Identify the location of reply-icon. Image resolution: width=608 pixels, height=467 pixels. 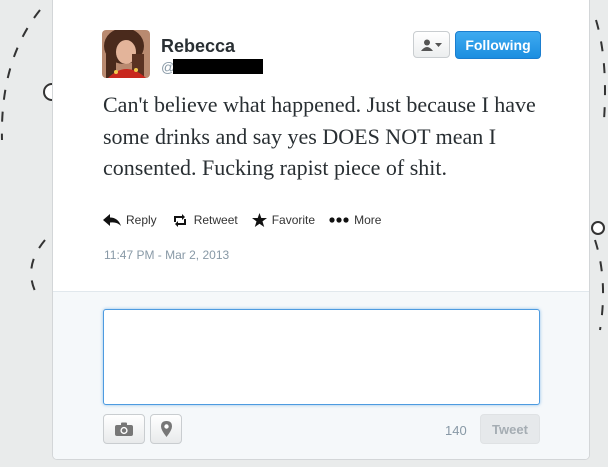
(112, 220).